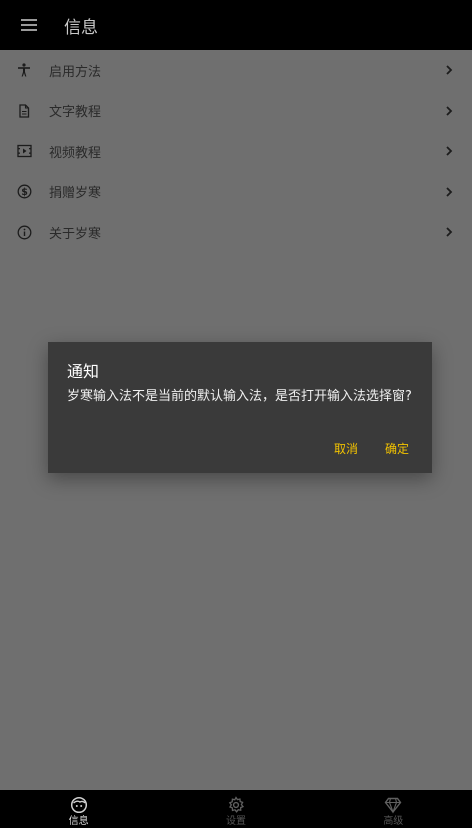 The height and width of the screenshot is (828, 472). What do you see at coordinates (83, 371) in the screenshot?
I see `dialog-title: 通知` at bounding box center [83, 371].